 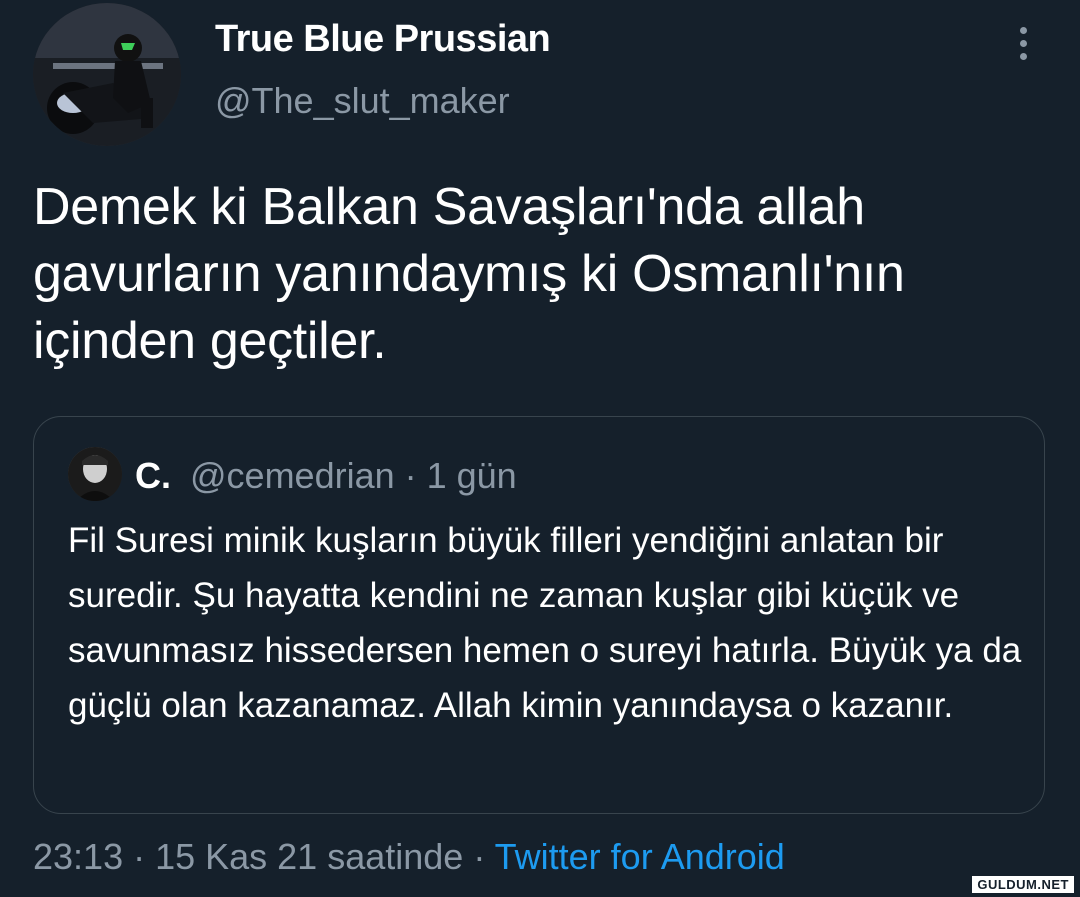 What do you see at coordinates (153, 476) in the screenshot?
I see `quoted-author-display-name: C.` at bounding box center [153, 476].